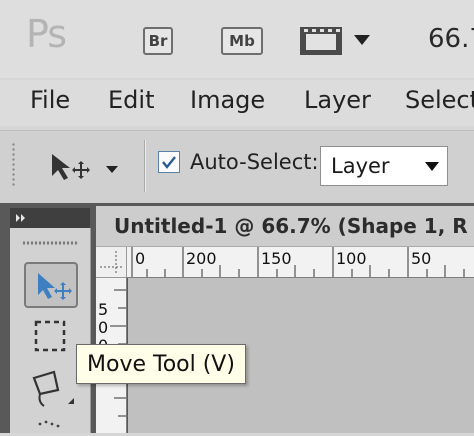  What do you see at coordinates (50, 243) in the screenshot?
I see `toolbox-grip` at bounding box center [50, 243].